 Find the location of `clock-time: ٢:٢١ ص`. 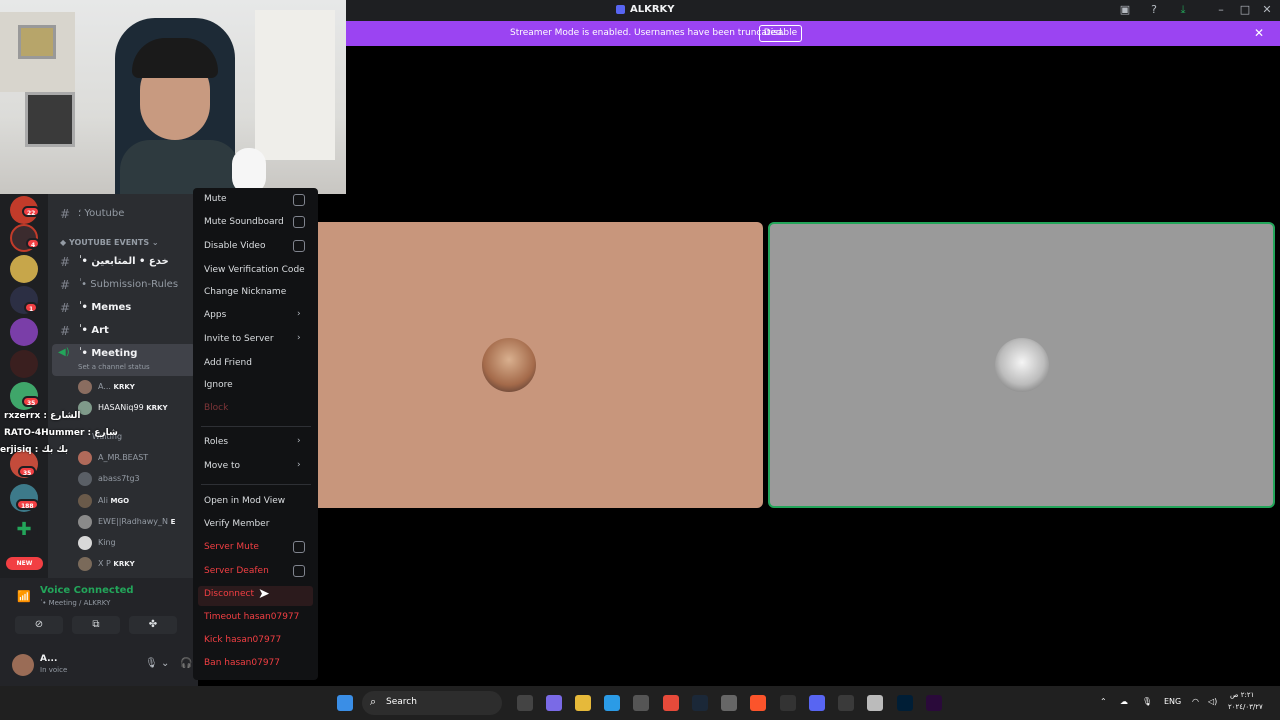

clock-time: ٢:٢١ ص is located at coordinates (1242, 695).